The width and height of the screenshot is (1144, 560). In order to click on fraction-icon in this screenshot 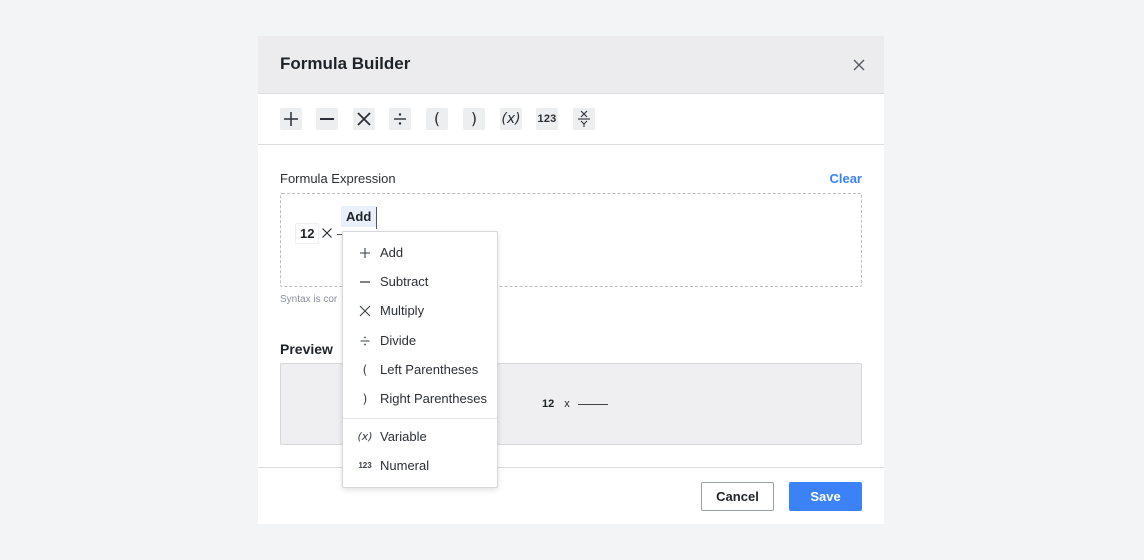, I will do `click(584, 118)`.